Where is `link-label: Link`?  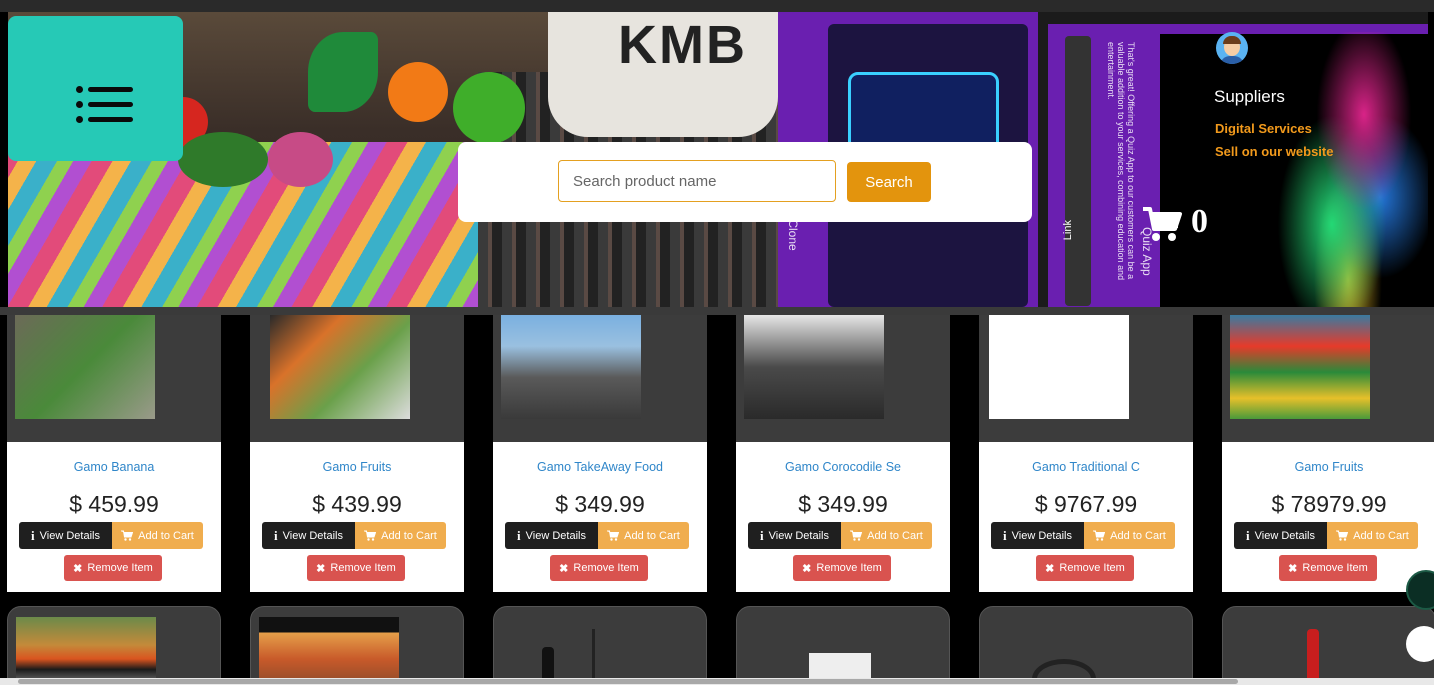 link-label: Link is located at coordinates (1068, 230).